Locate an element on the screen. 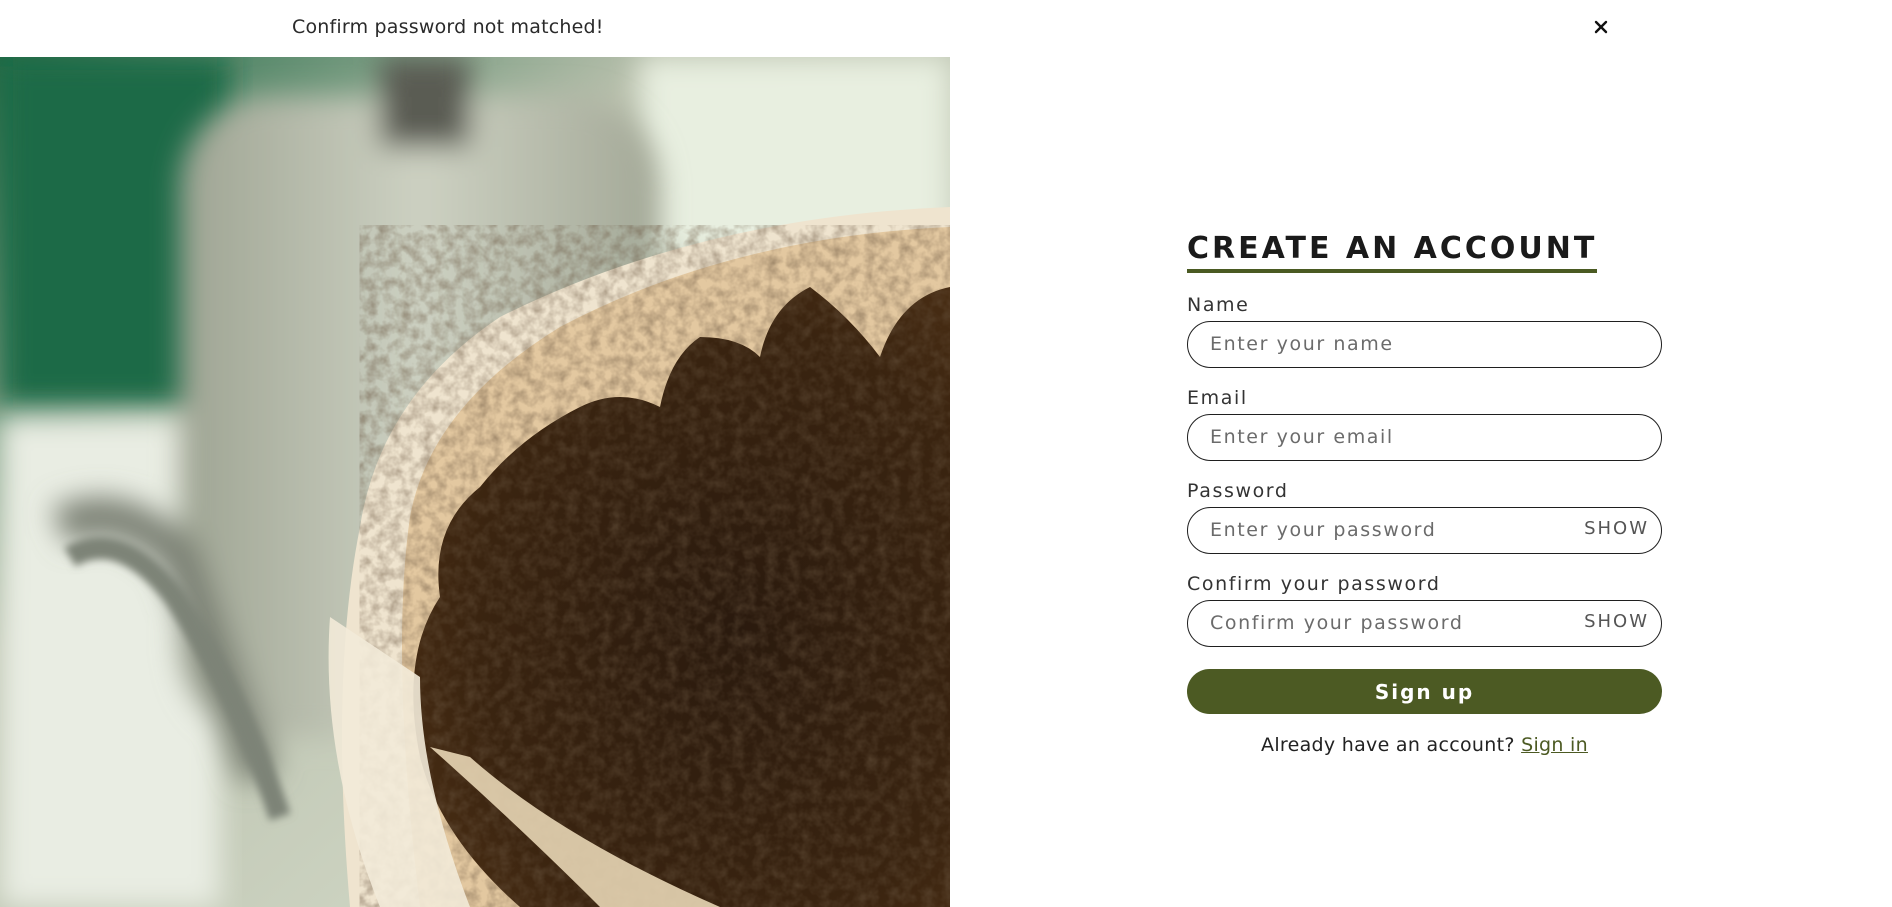 This screenshot has width=1892, height=907. form-title: CREATE AN ACCOUNT is located at coordinates (1392, 252).